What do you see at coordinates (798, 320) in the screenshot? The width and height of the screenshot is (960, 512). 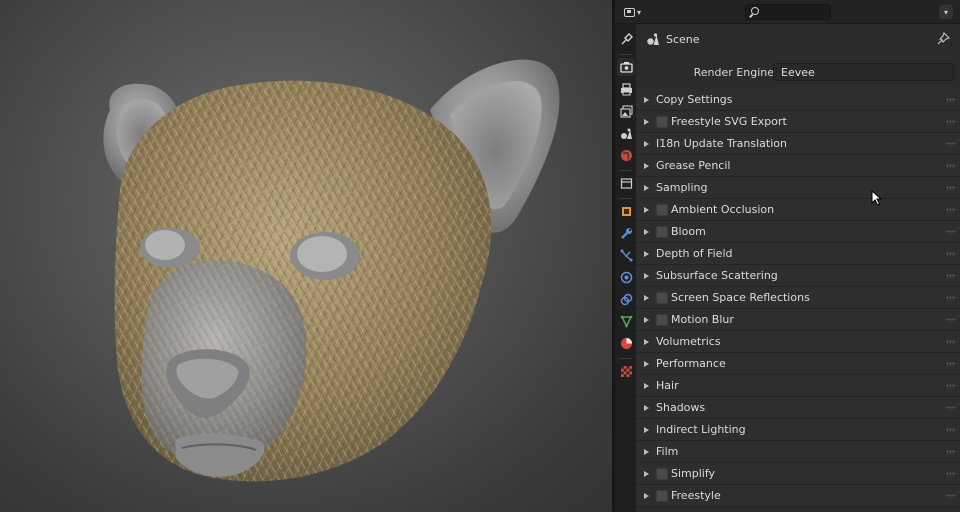 I see `panel-header: Motion Blur` at bounding box center [798, 320].